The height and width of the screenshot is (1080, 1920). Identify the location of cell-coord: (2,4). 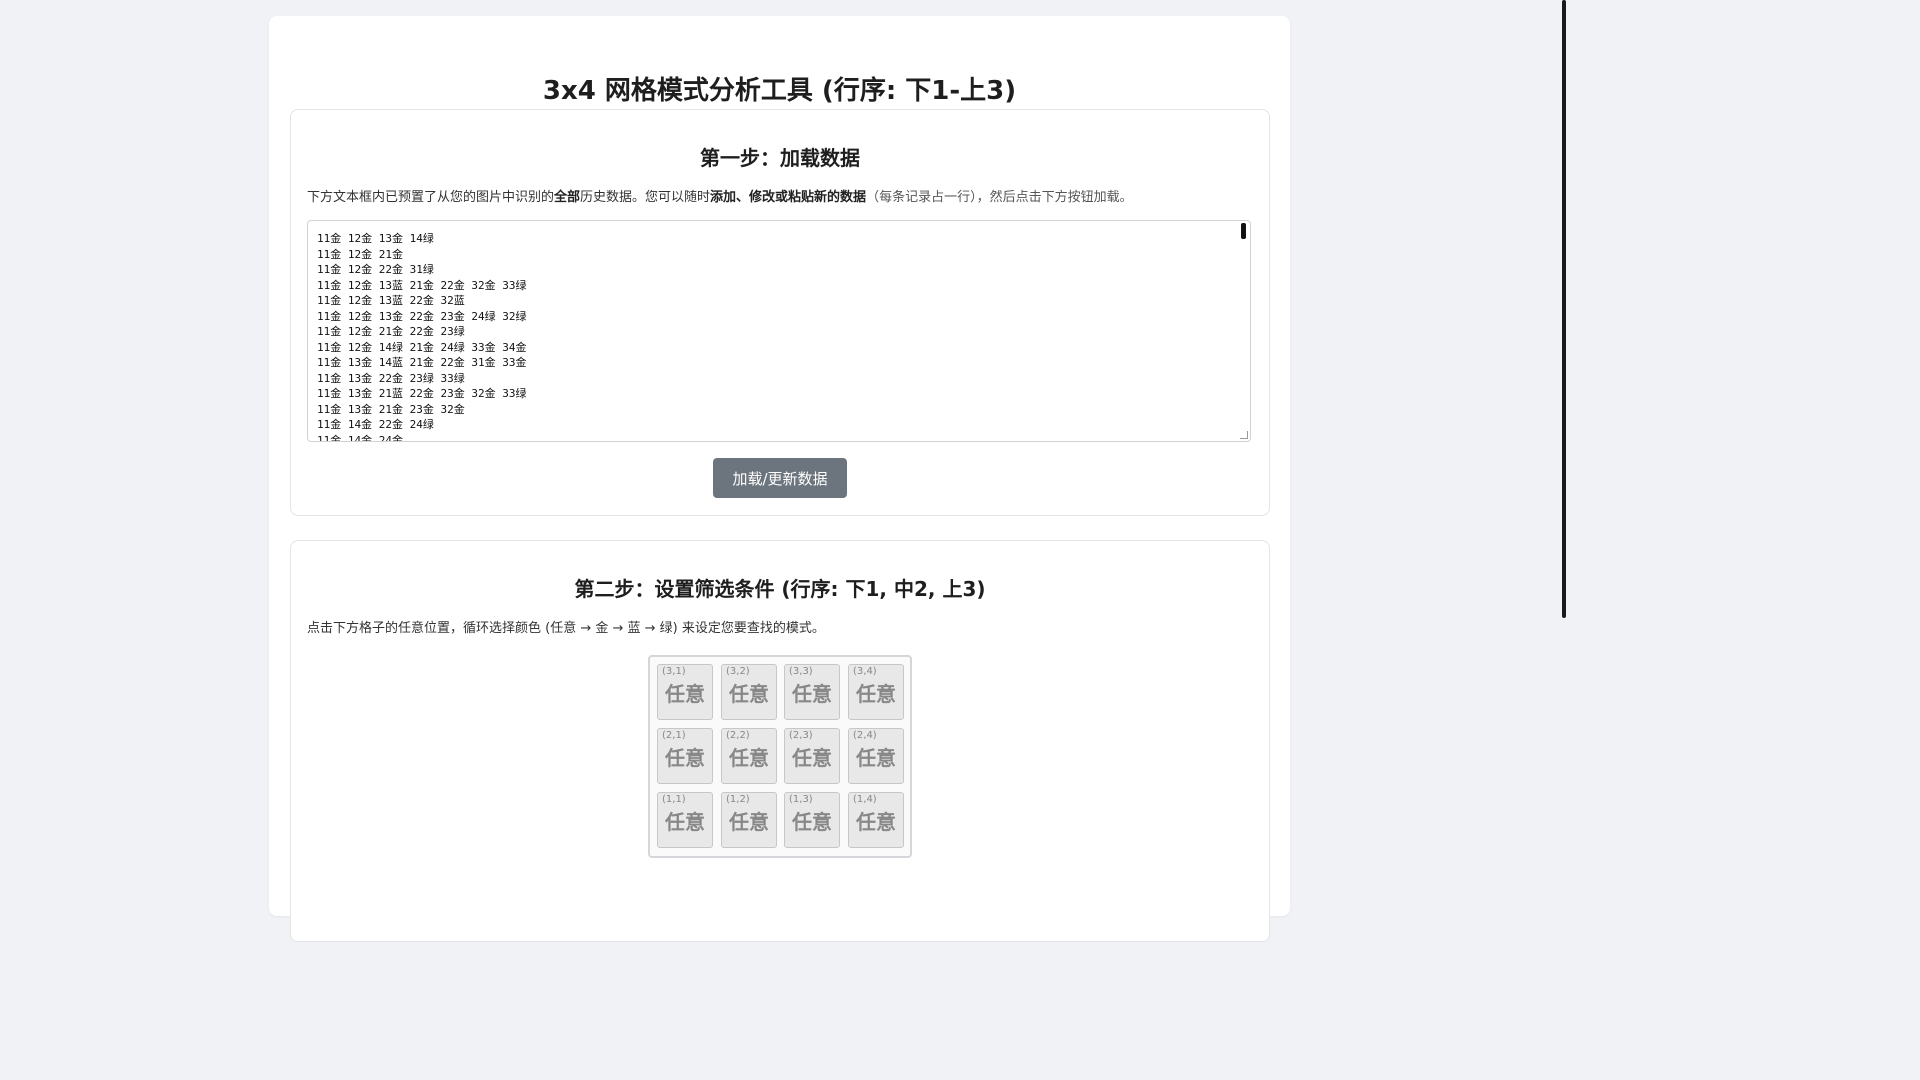
(865, 735).